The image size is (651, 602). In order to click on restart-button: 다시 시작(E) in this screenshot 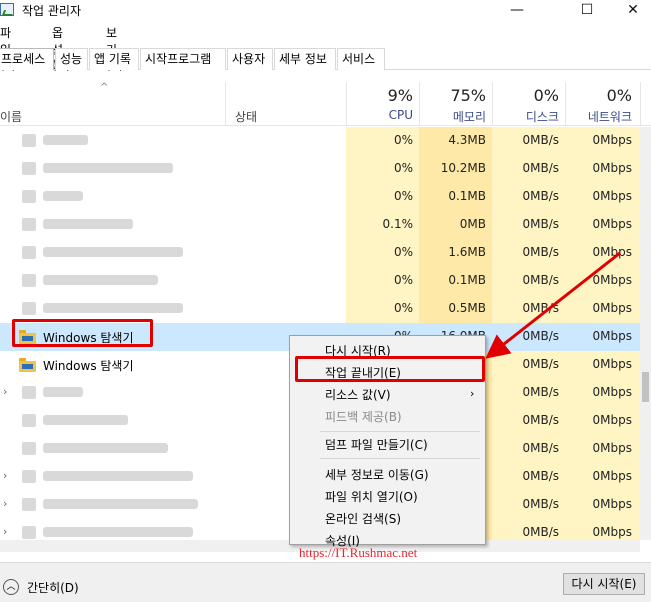, I will do `click(604, 584)`.